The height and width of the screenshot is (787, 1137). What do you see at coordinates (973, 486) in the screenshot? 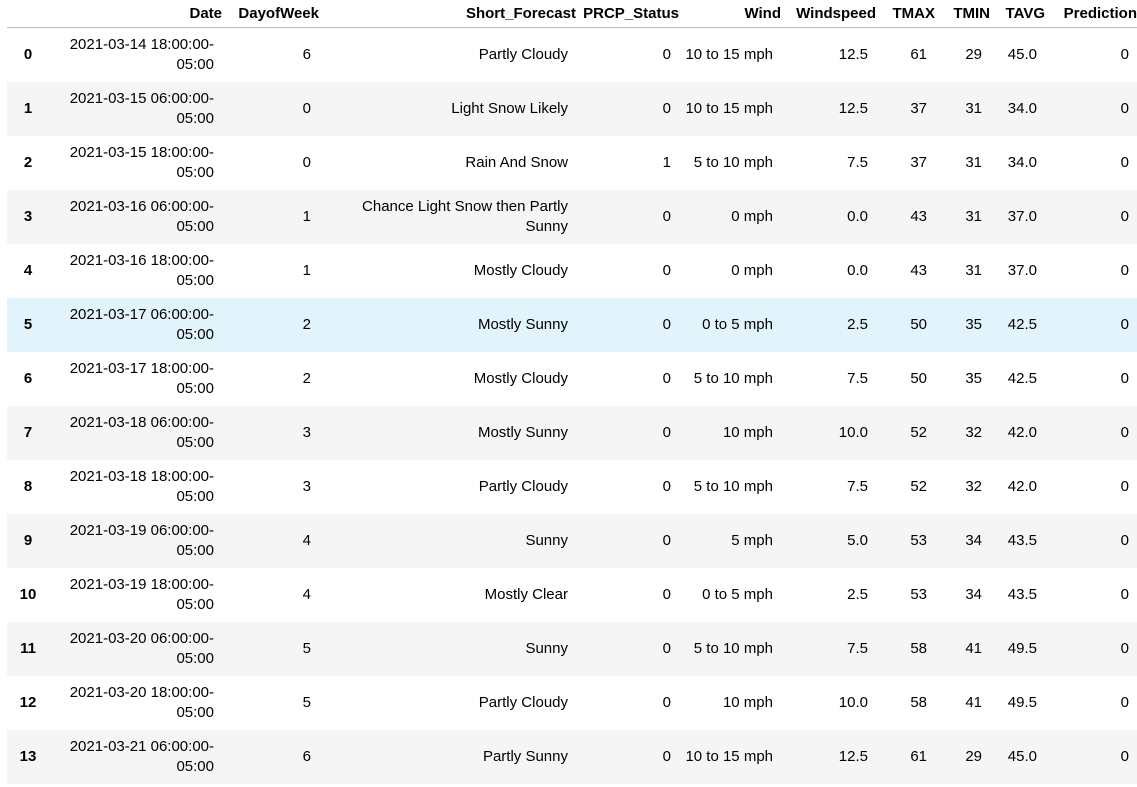
I see `cell-tmin: 32` at bounding box center [973, 486].